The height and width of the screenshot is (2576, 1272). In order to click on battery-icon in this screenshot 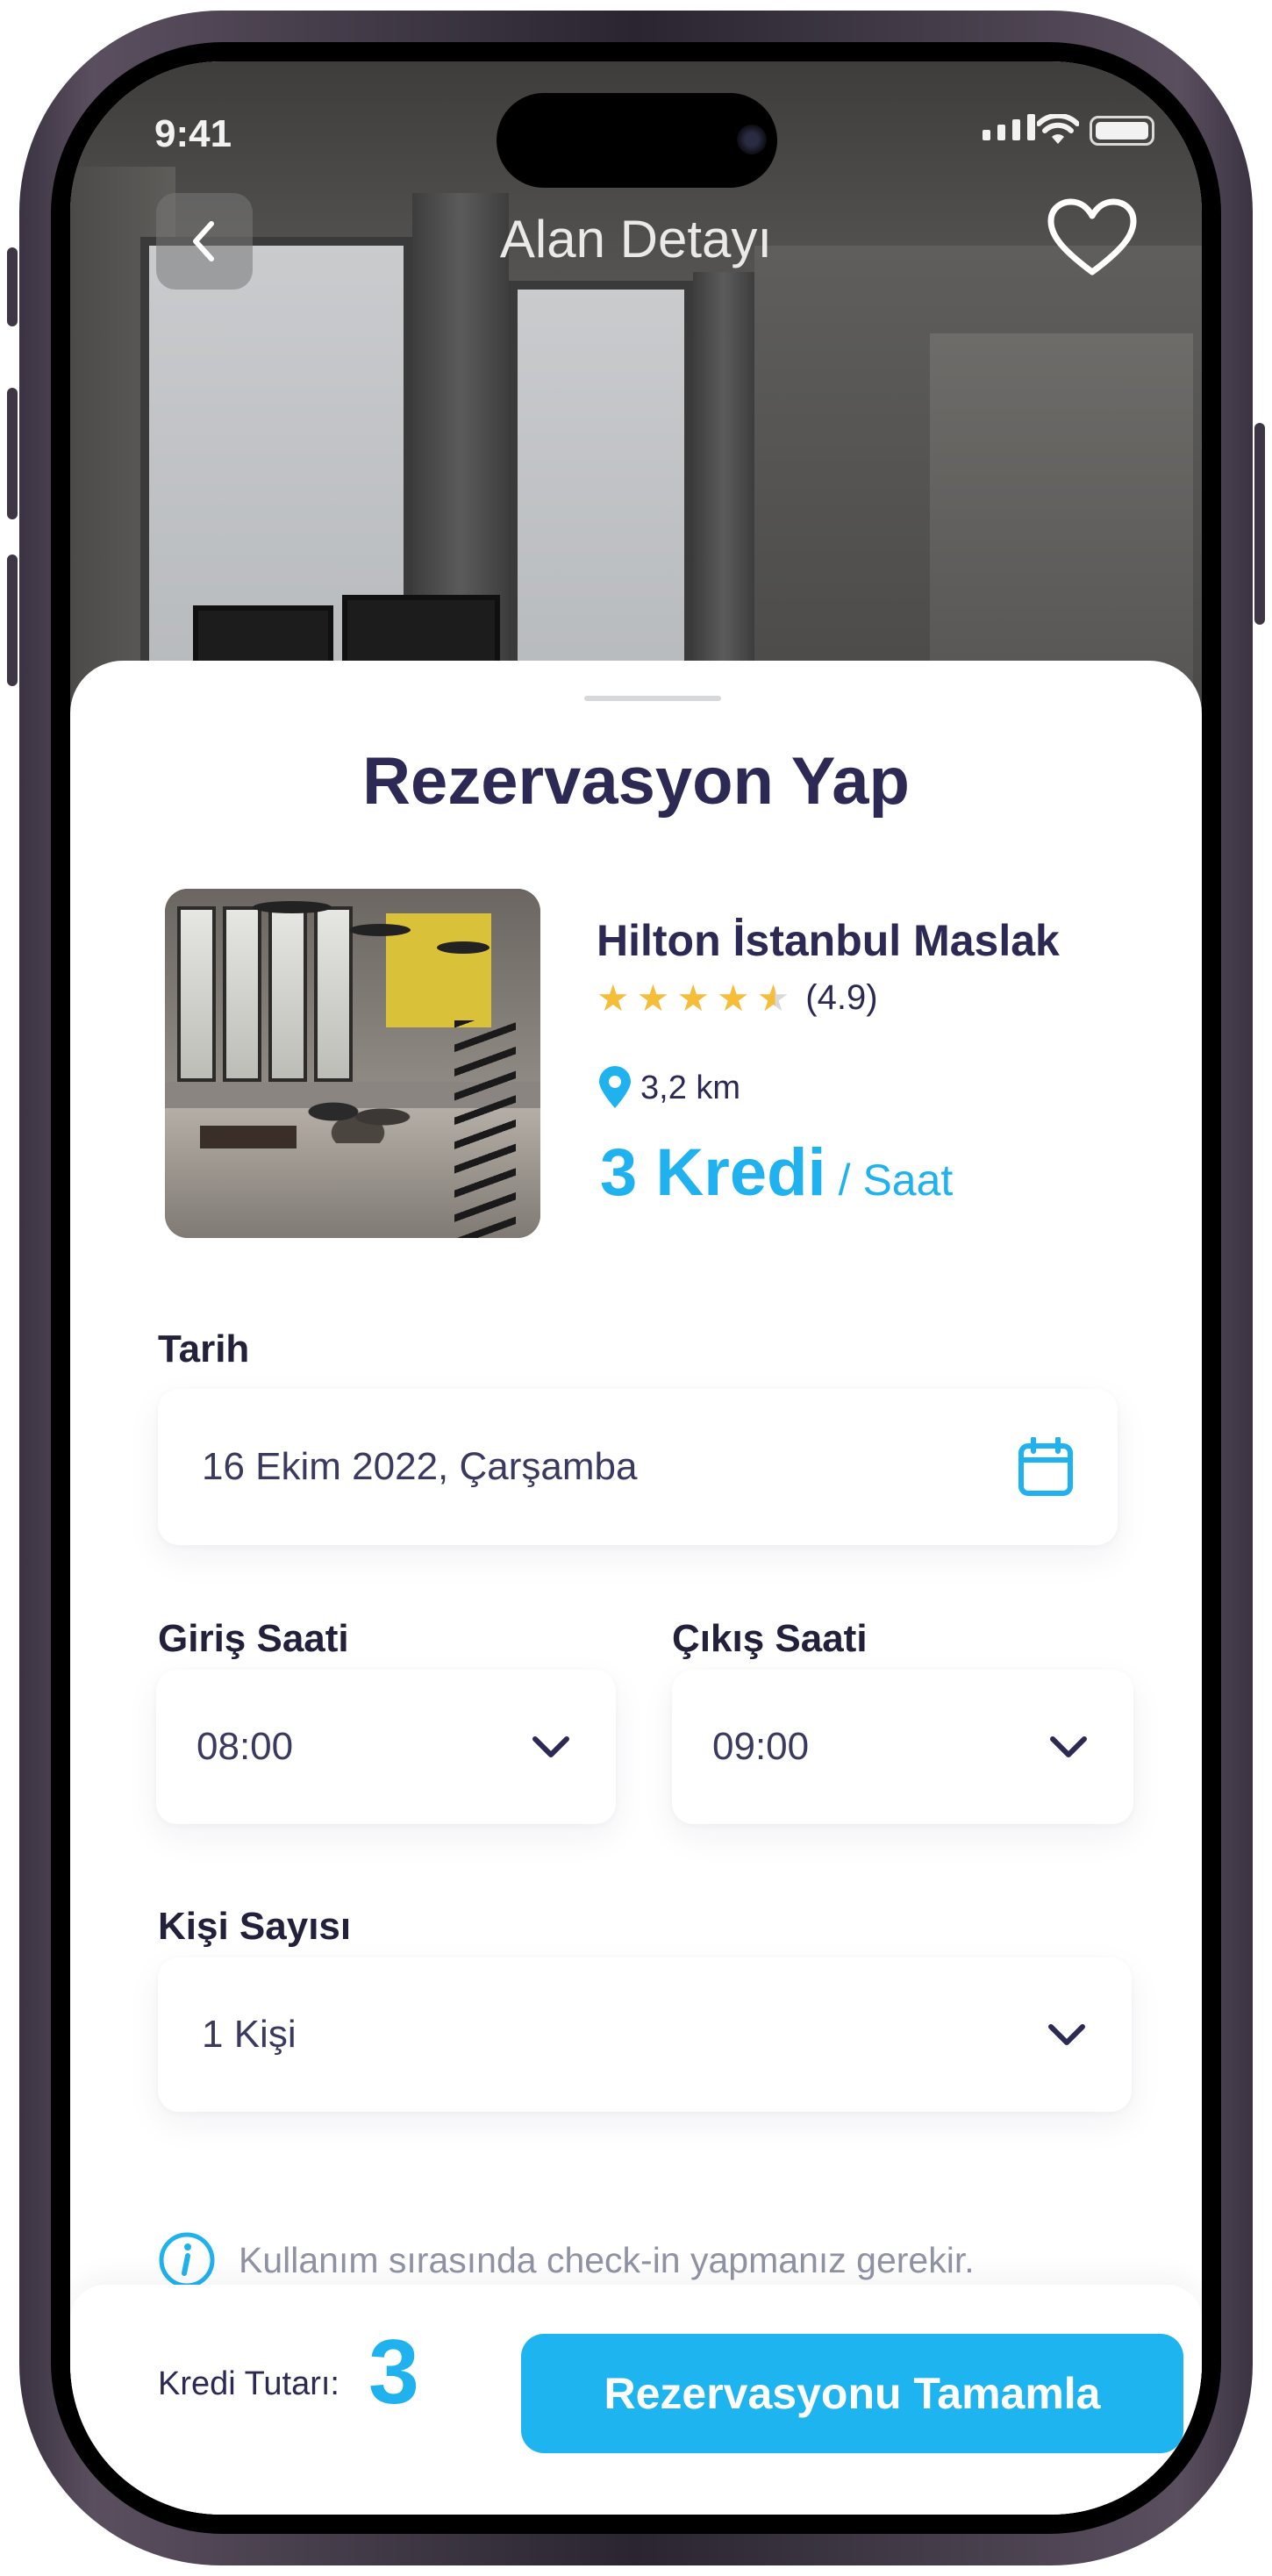, I will do `click(1122, 131)`.